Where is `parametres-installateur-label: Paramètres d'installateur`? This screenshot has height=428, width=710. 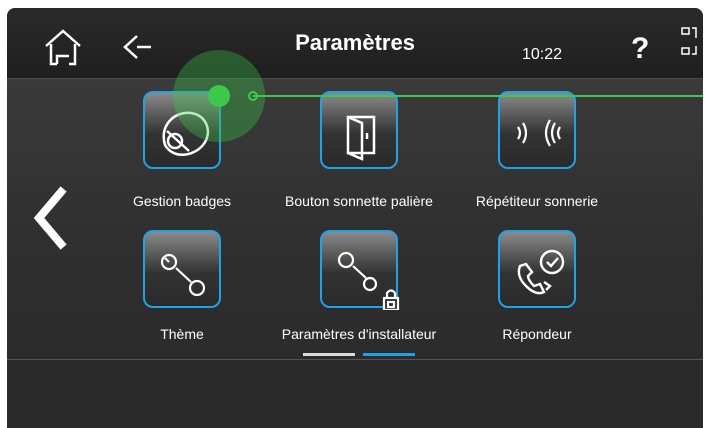
parametres-installateur-label: Paramètres d'installateur is located at coordinates (359, 334).